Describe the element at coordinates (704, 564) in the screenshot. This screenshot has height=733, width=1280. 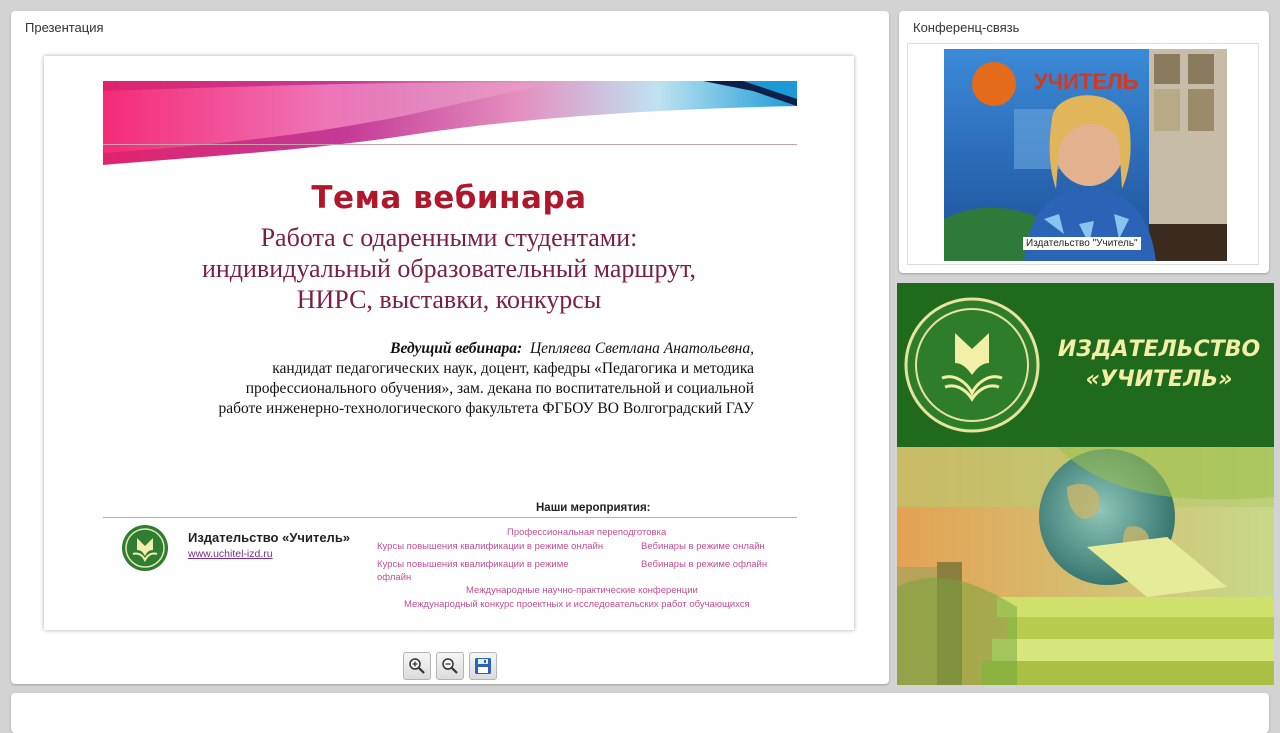
I see `event-item: Вебинары в режиме офлайн` at that location.